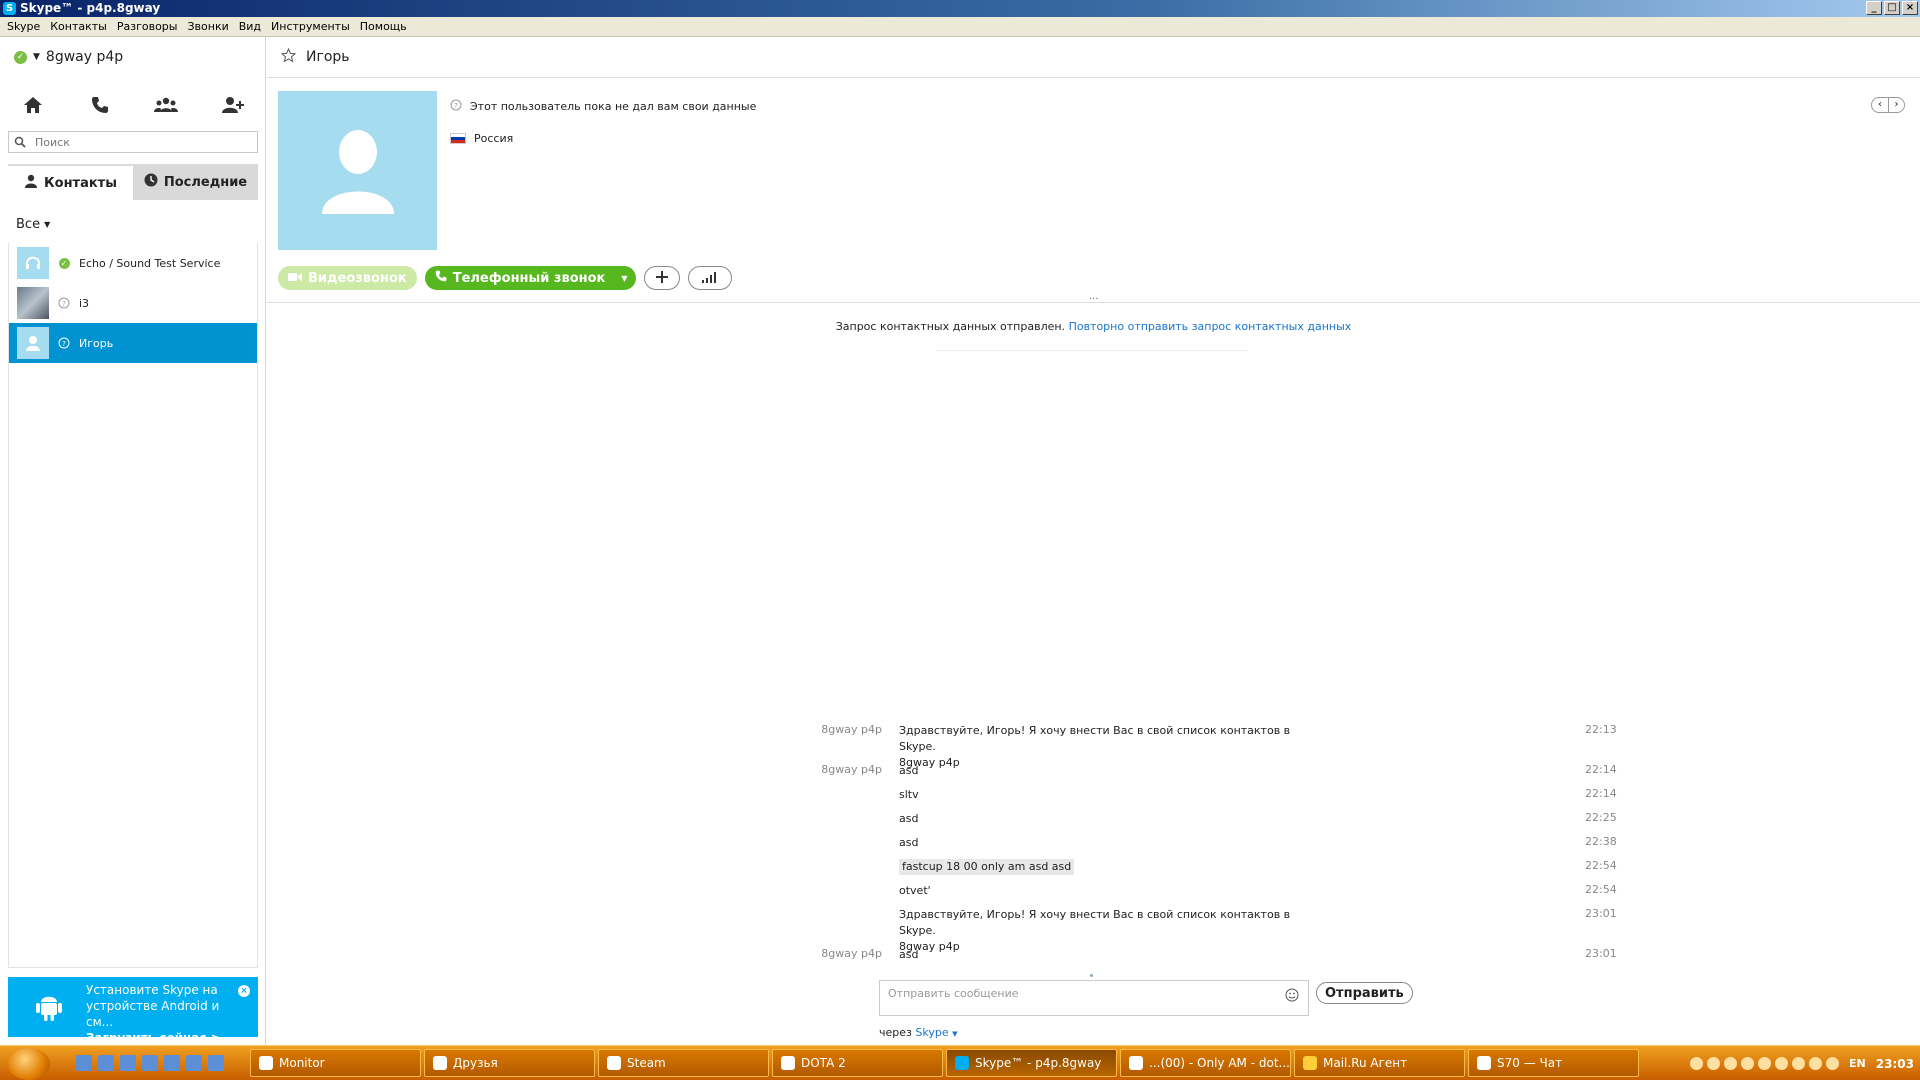 The height and width of the screenshot is (1080, 1920). I want to click on message-text: asd, so click(909, 770).